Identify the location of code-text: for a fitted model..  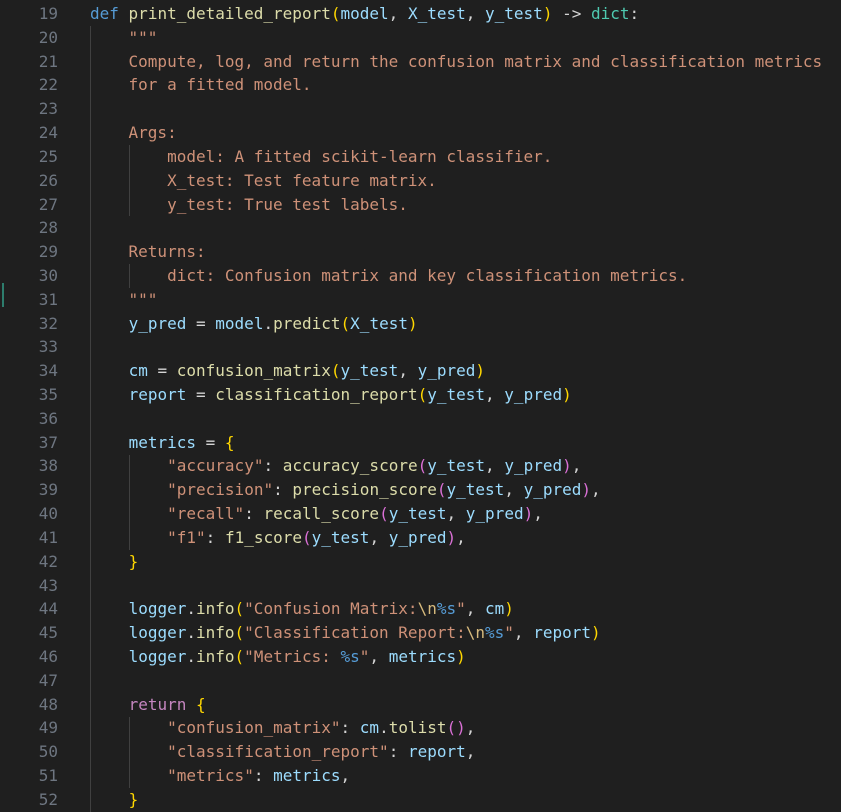
(201, 85).